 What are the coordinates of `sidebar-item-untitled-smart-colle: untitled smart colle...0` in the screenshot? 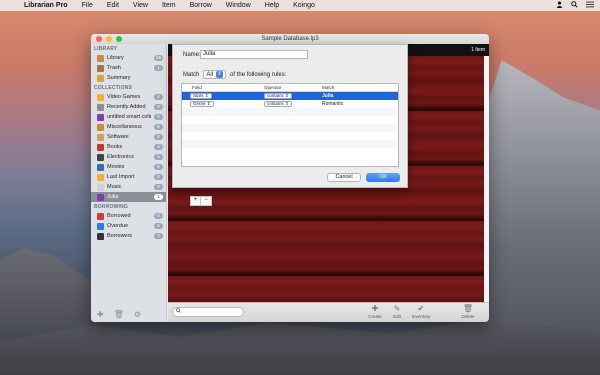 It's located at (128, 117).